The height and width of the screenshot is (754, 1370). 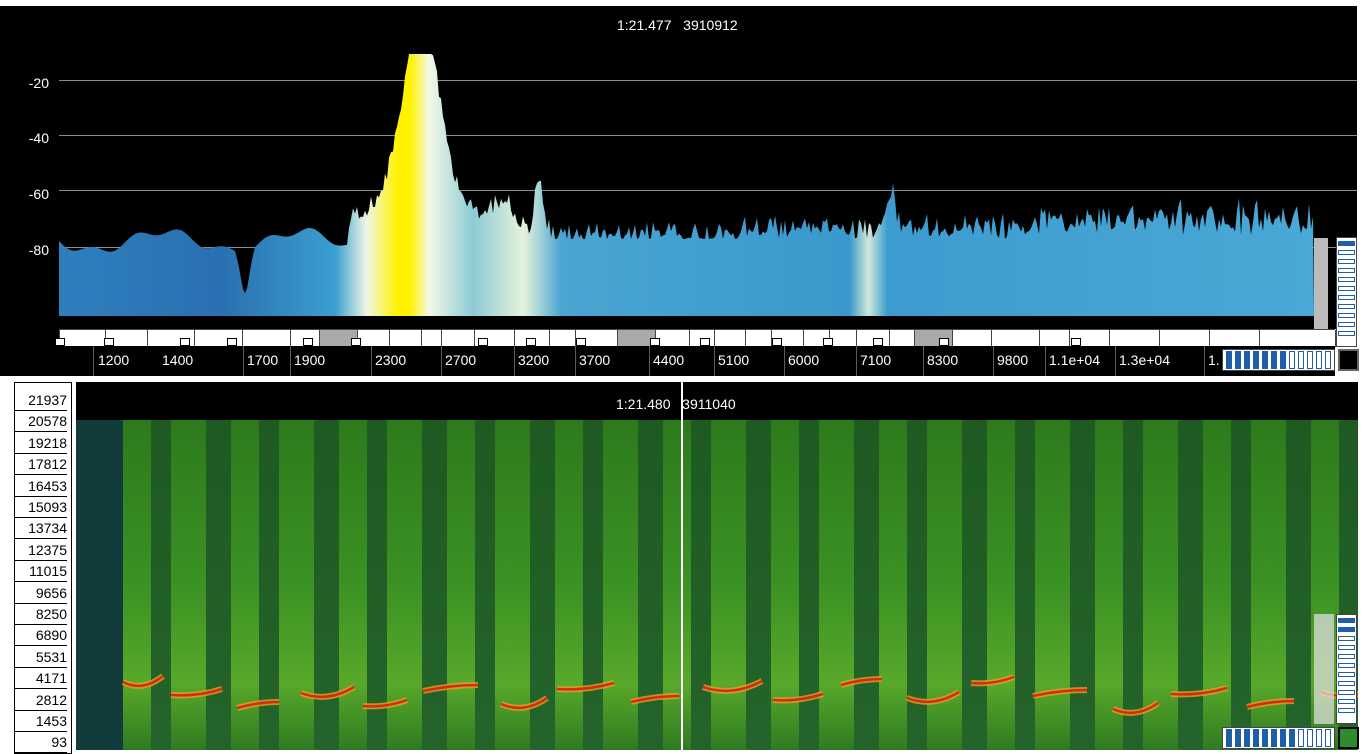 What do you see at coordinates (461, 360) in the screenshot?
I see `freq-label: 2700` at bounding box center [461, 360].